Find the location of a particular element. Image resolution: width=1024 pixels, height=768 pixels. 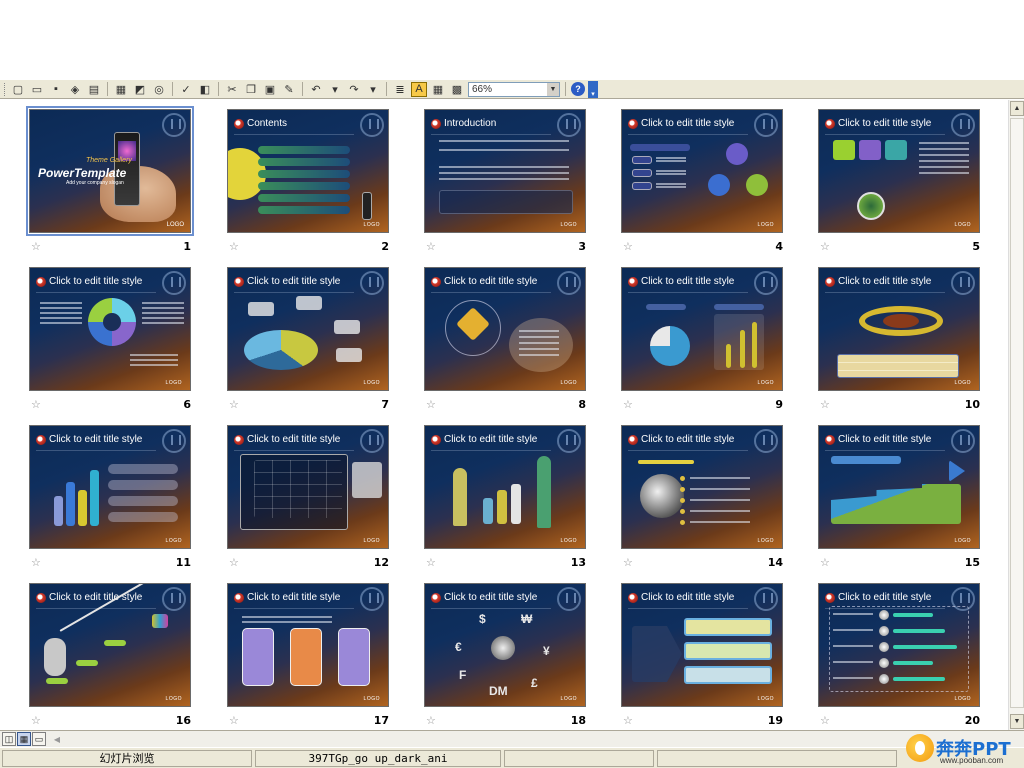

open-icon: ▭ is located at coordinates (37, 89).